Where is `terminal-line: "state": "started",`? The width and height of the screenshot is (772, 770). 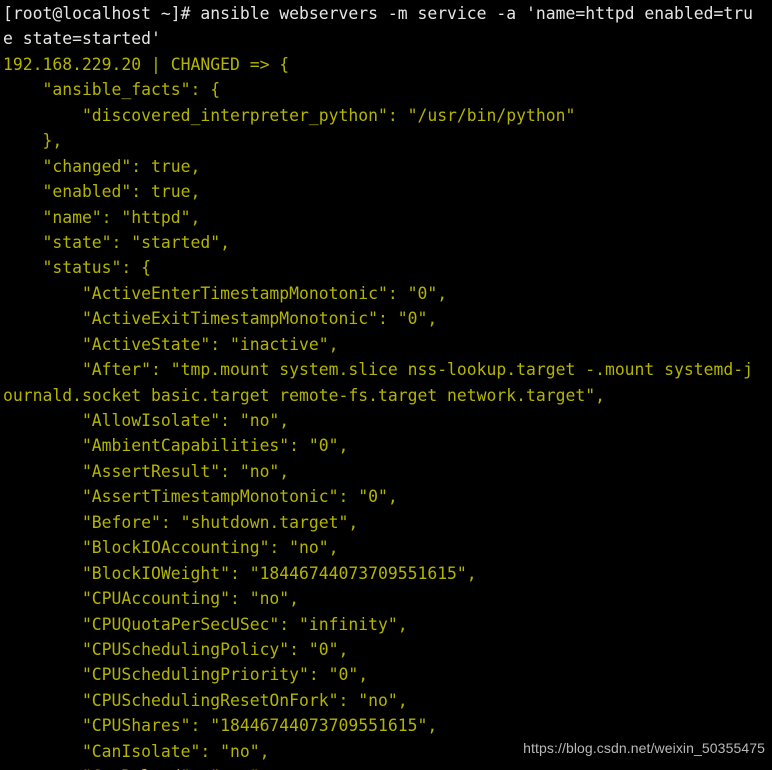
terminal-line: "state": "started", is located at coordinates (116, 242).